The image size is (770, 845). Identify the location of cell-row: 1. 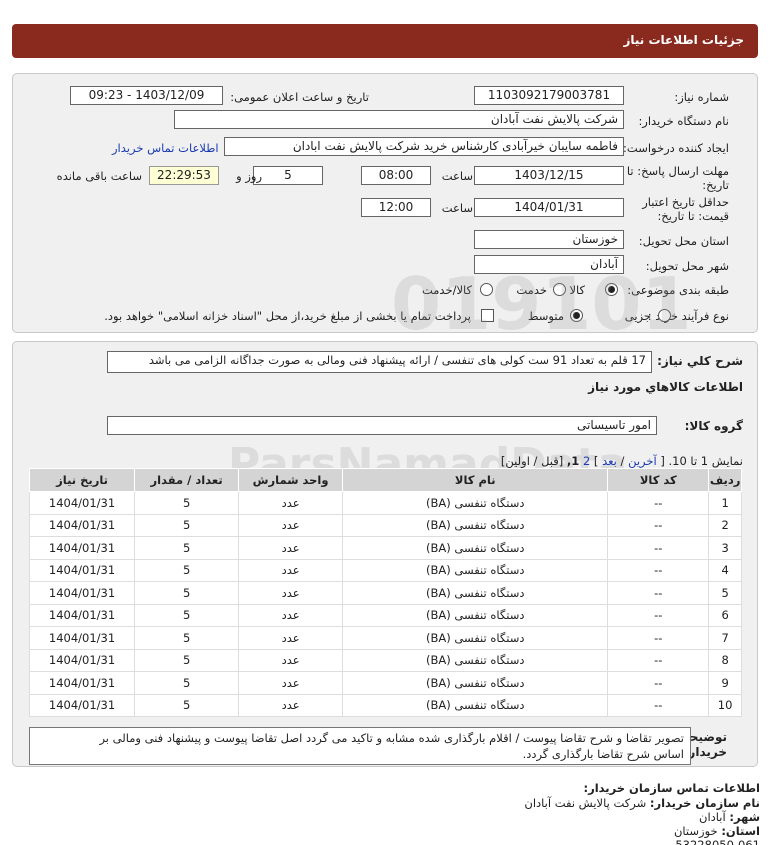
(725, 503).